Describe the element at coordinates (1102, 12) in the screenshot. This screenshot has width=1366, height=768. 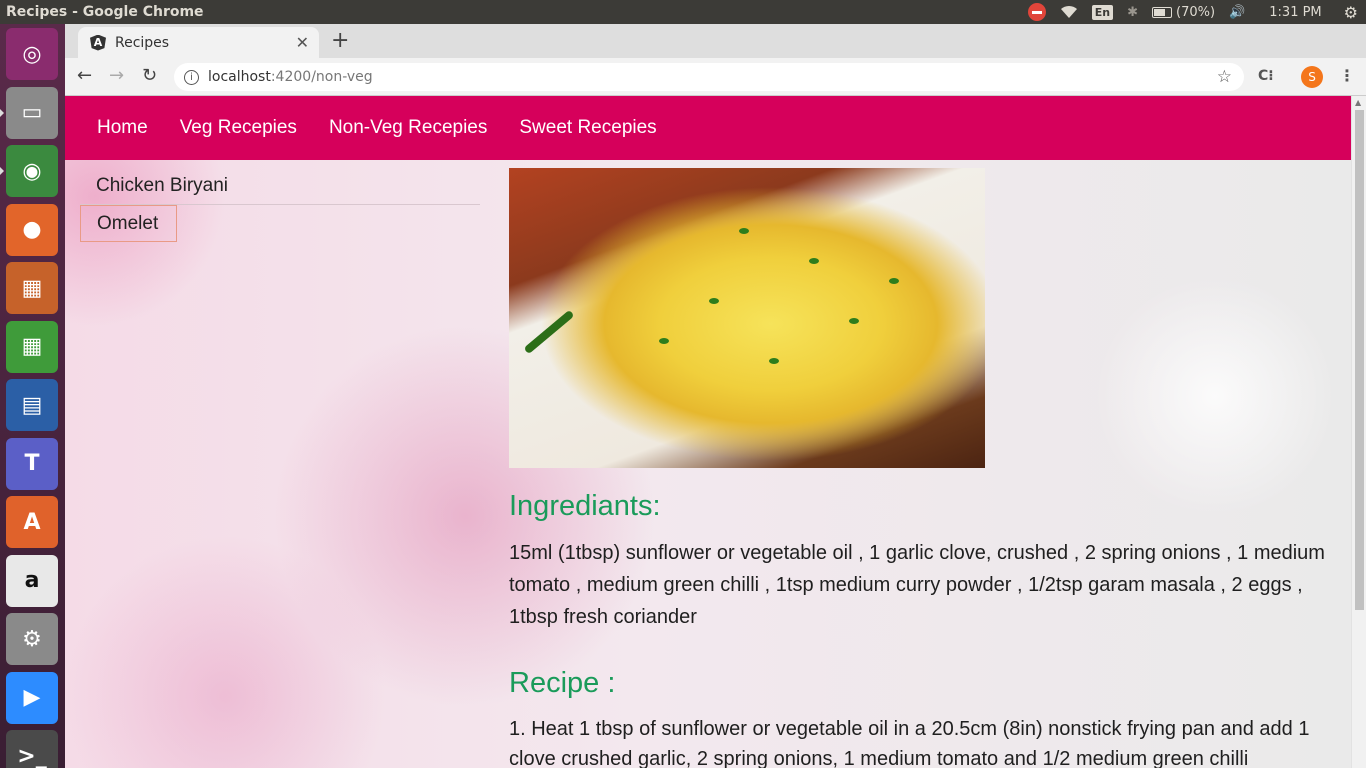
I see `keyboard-language: En` at that location.